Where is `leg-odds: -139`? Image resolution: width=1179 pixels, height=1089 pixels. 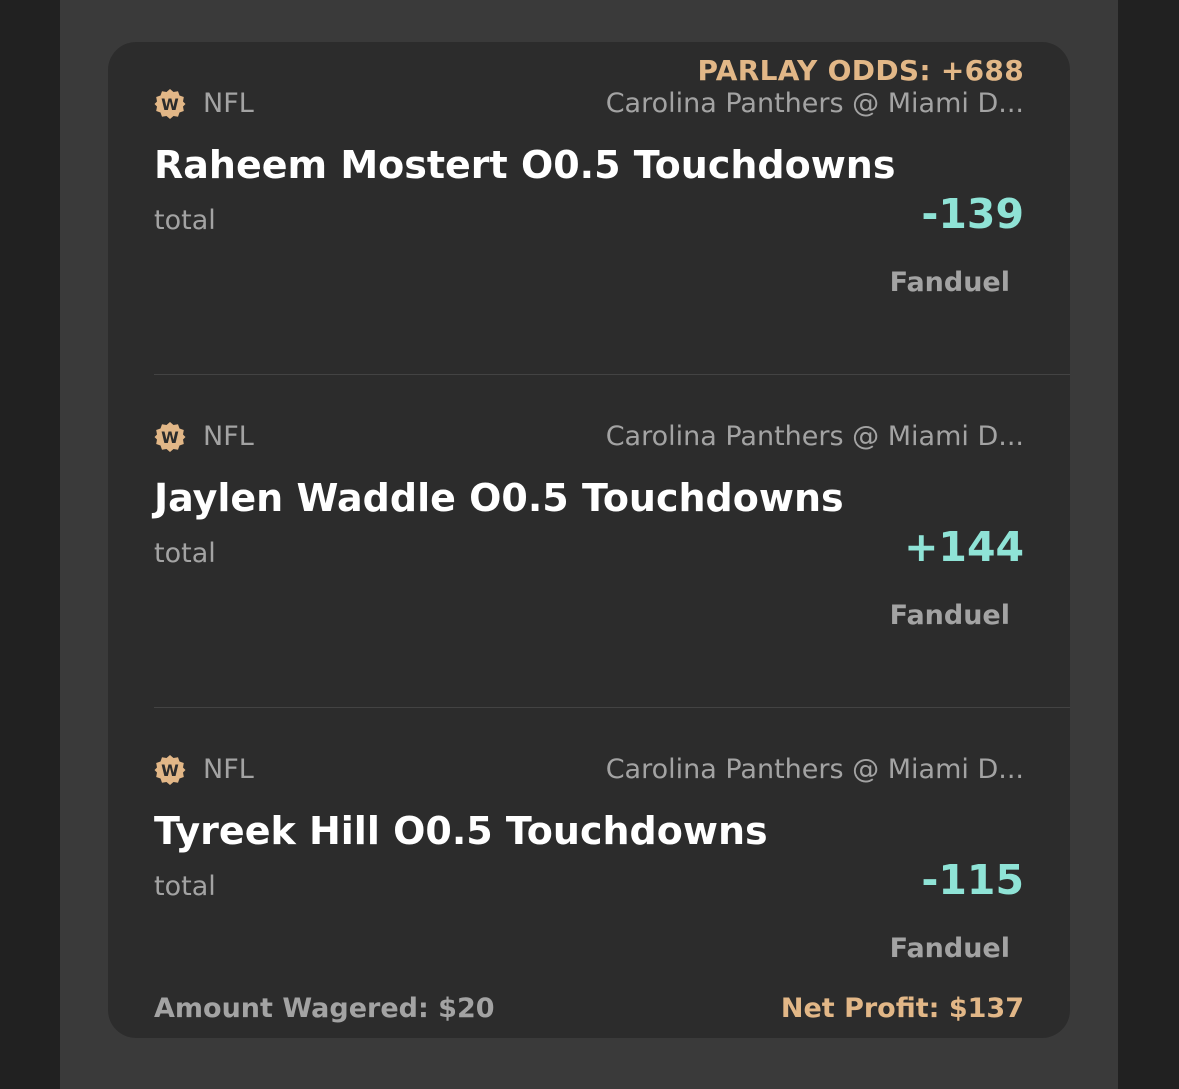 leg-odds: -139 is located at coordinates (972, 214).